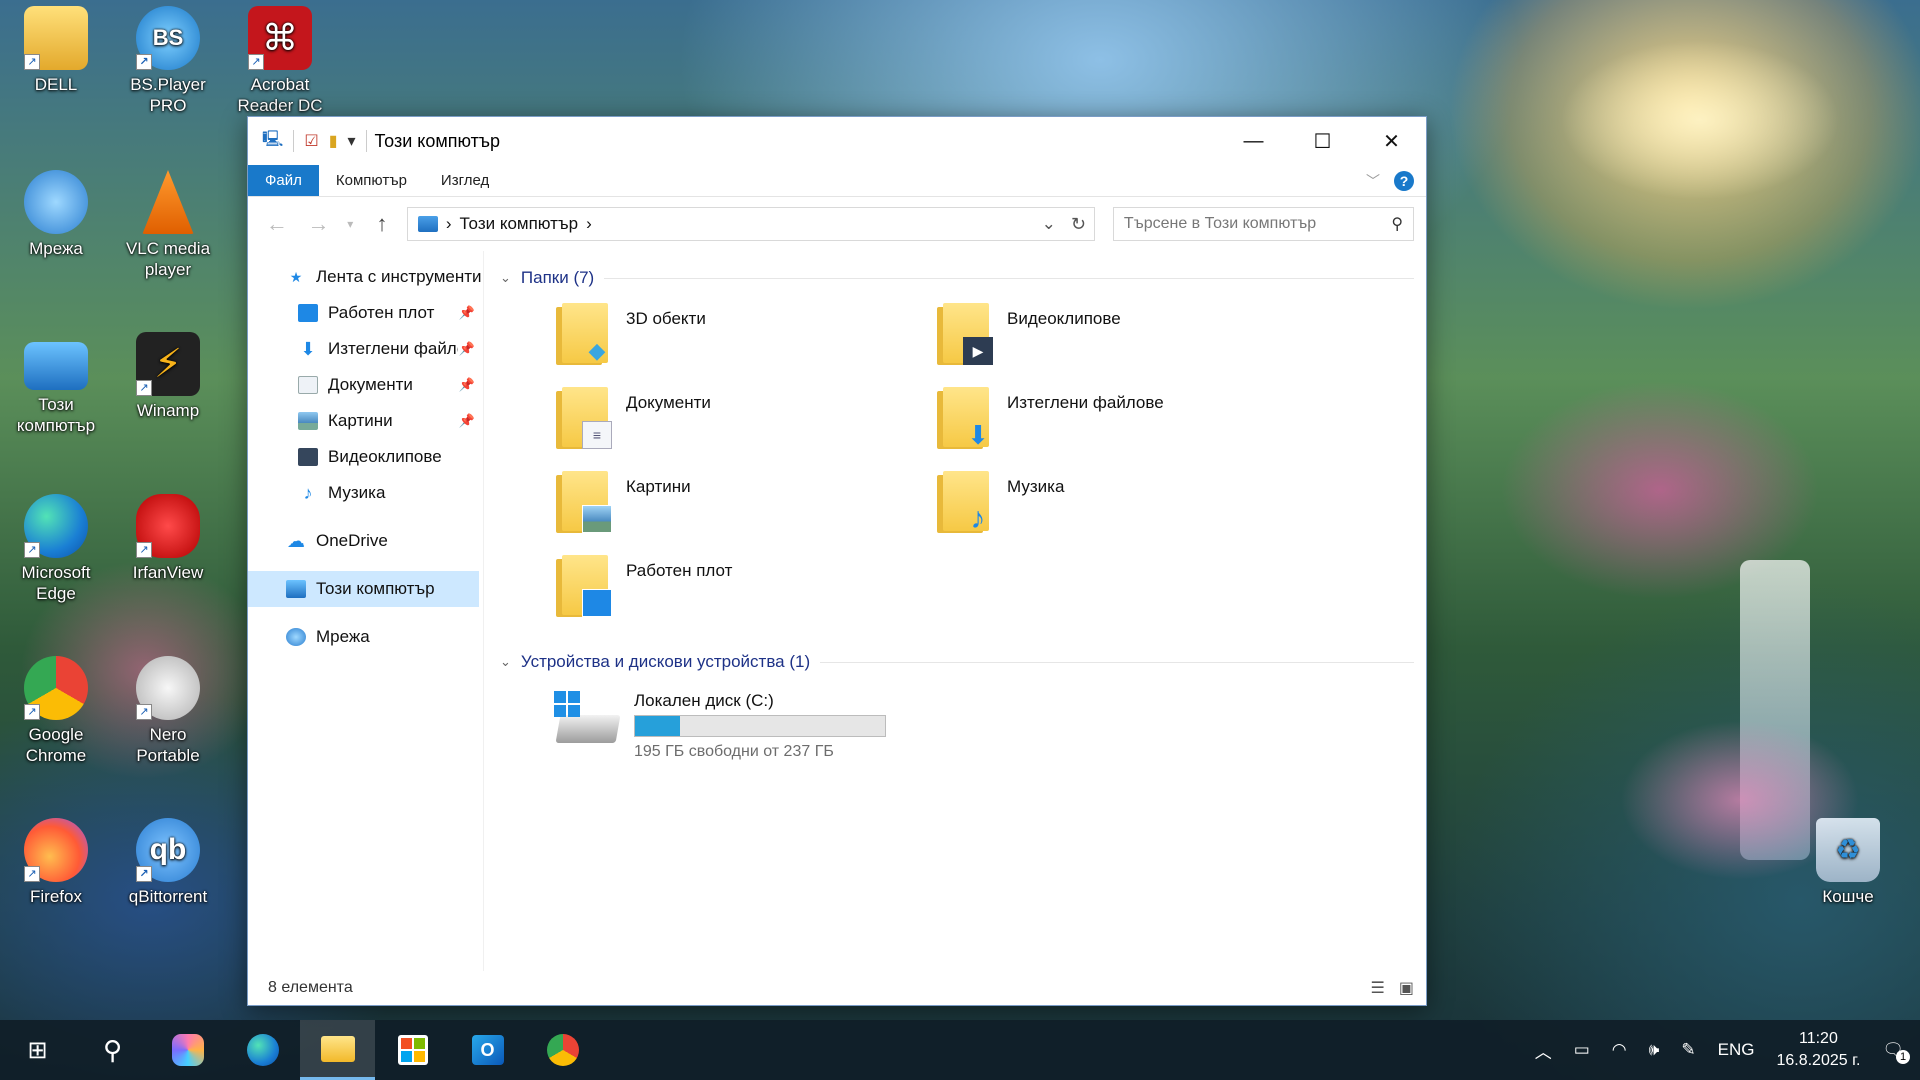 The width and height of the screenshot is (1920, 1080). Describe the element at coordinates (365, 493) in the screenshot. I see `sidebar-item-music: ♪ Музика` at that location.